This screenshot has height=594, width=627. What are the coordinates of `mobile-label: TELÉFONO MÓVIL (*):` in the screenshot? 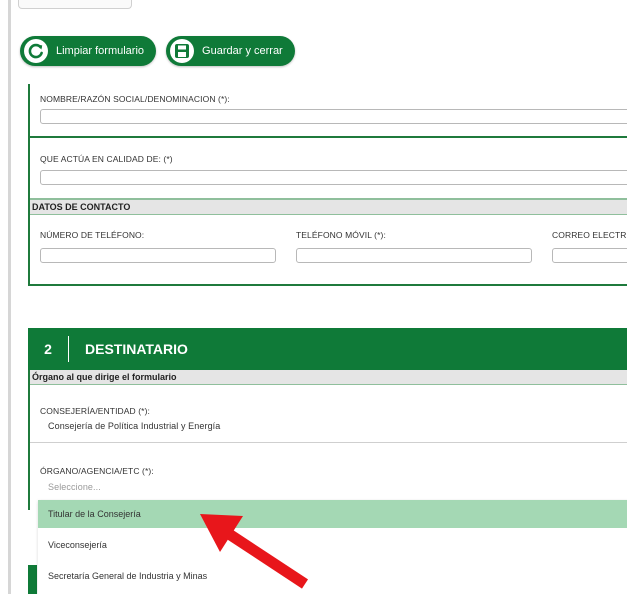 It's located at (341, 235).